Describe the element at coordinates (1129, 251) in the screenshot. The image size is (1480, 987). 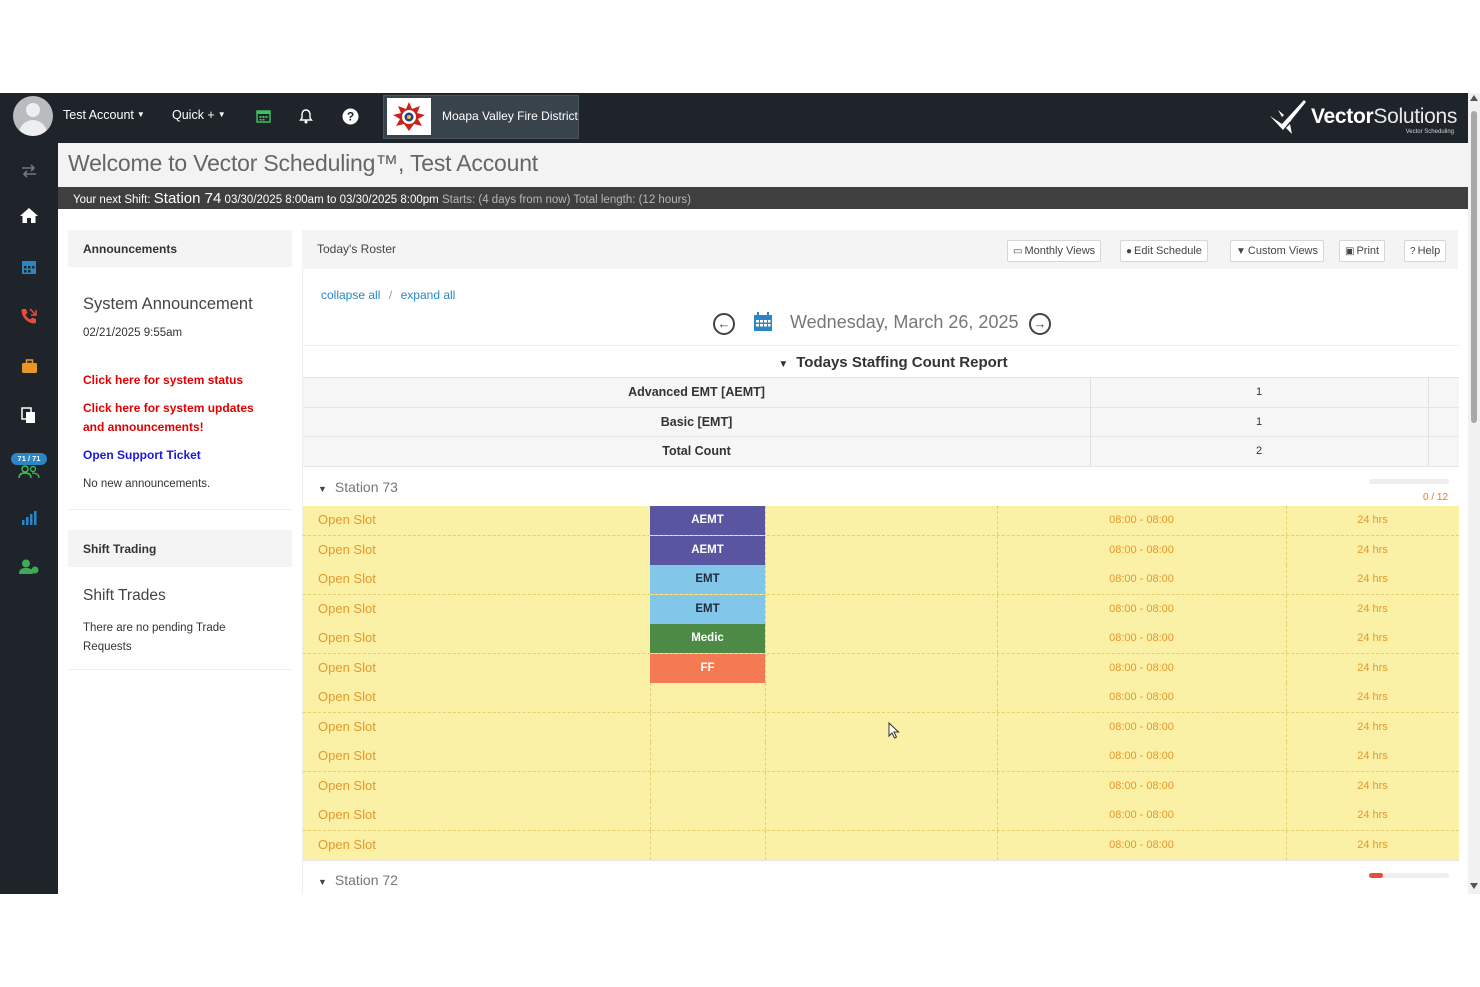
I see `users-icon: ●` at that location.